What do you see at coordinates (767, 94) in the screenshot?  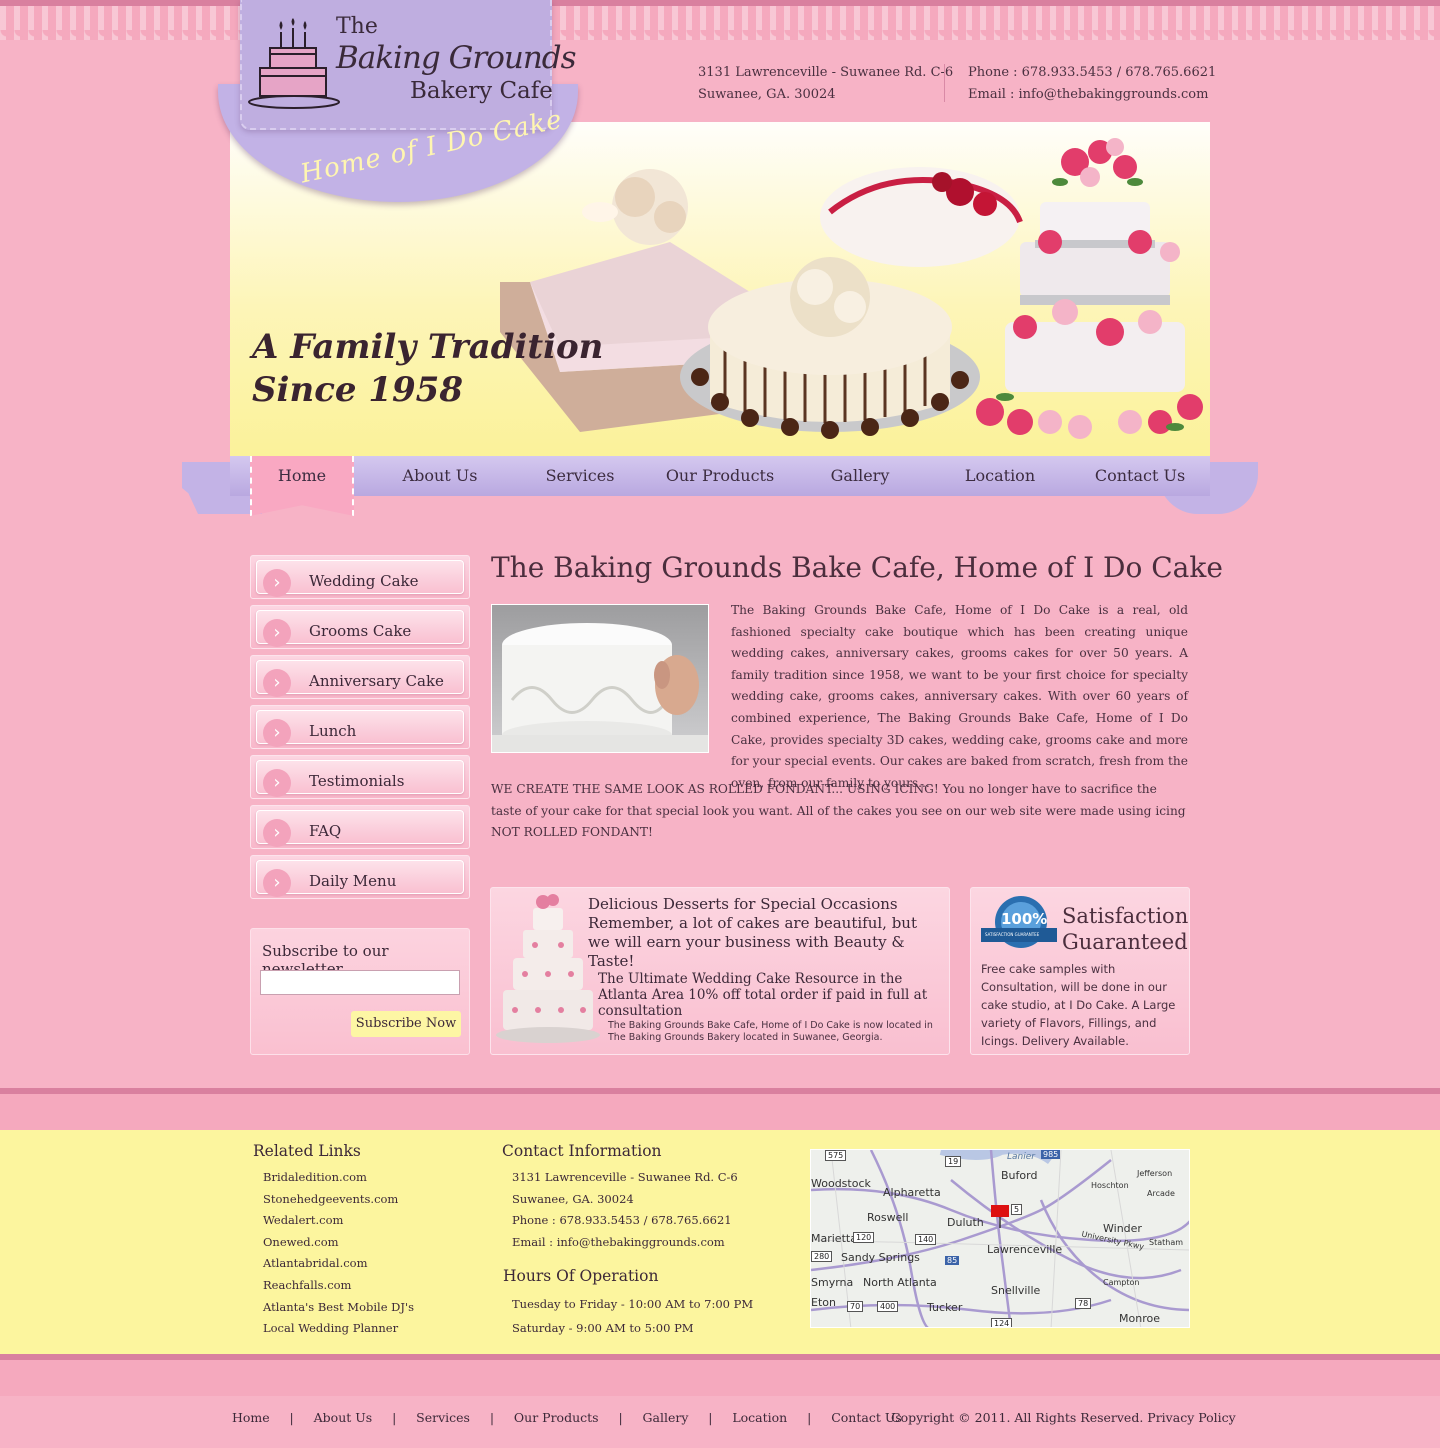 I see `header-address-line2: Suwanee, GA. 30024` at bounding box center [767, 94].